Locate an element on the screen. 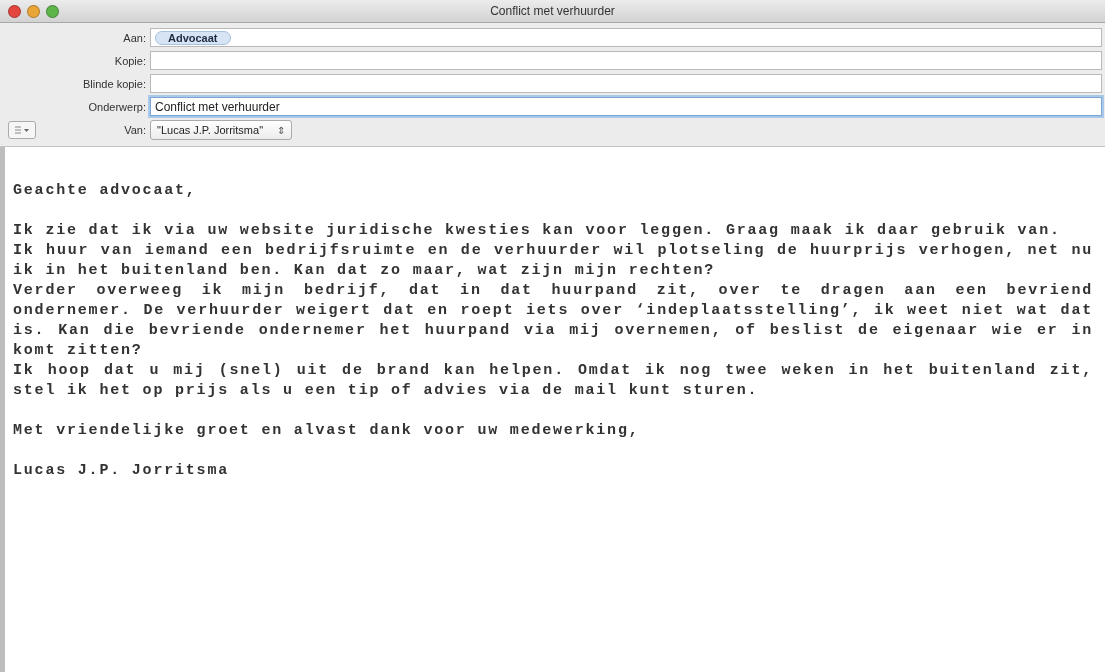 The width and height of the screenshot is (1105, 672). signature: Lucas J.P. Jorritsma is located at coordinates (122, 471).